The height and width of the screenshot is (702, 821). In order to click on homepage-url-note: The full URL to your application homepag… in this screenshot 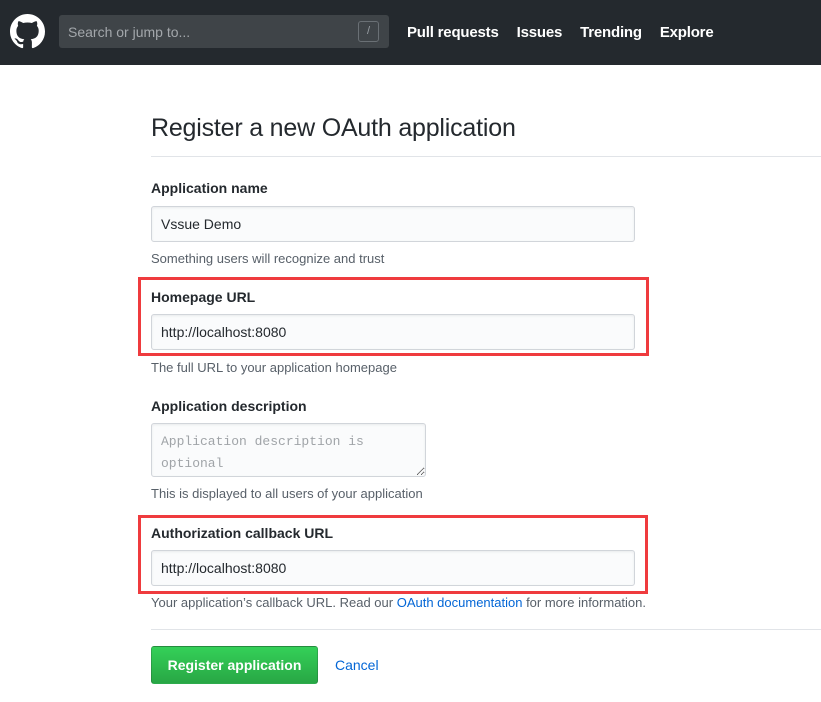, I will do `click(274, 367)`.